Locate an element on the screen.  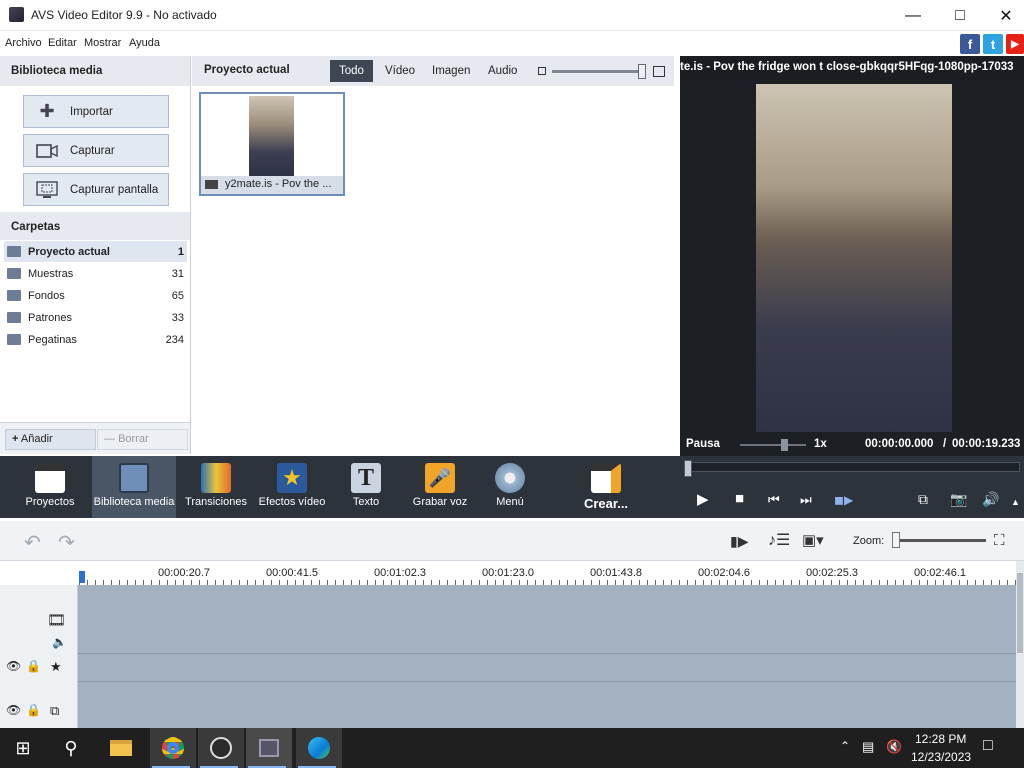
folder-count: 33 is located at coordinates (177, 317).